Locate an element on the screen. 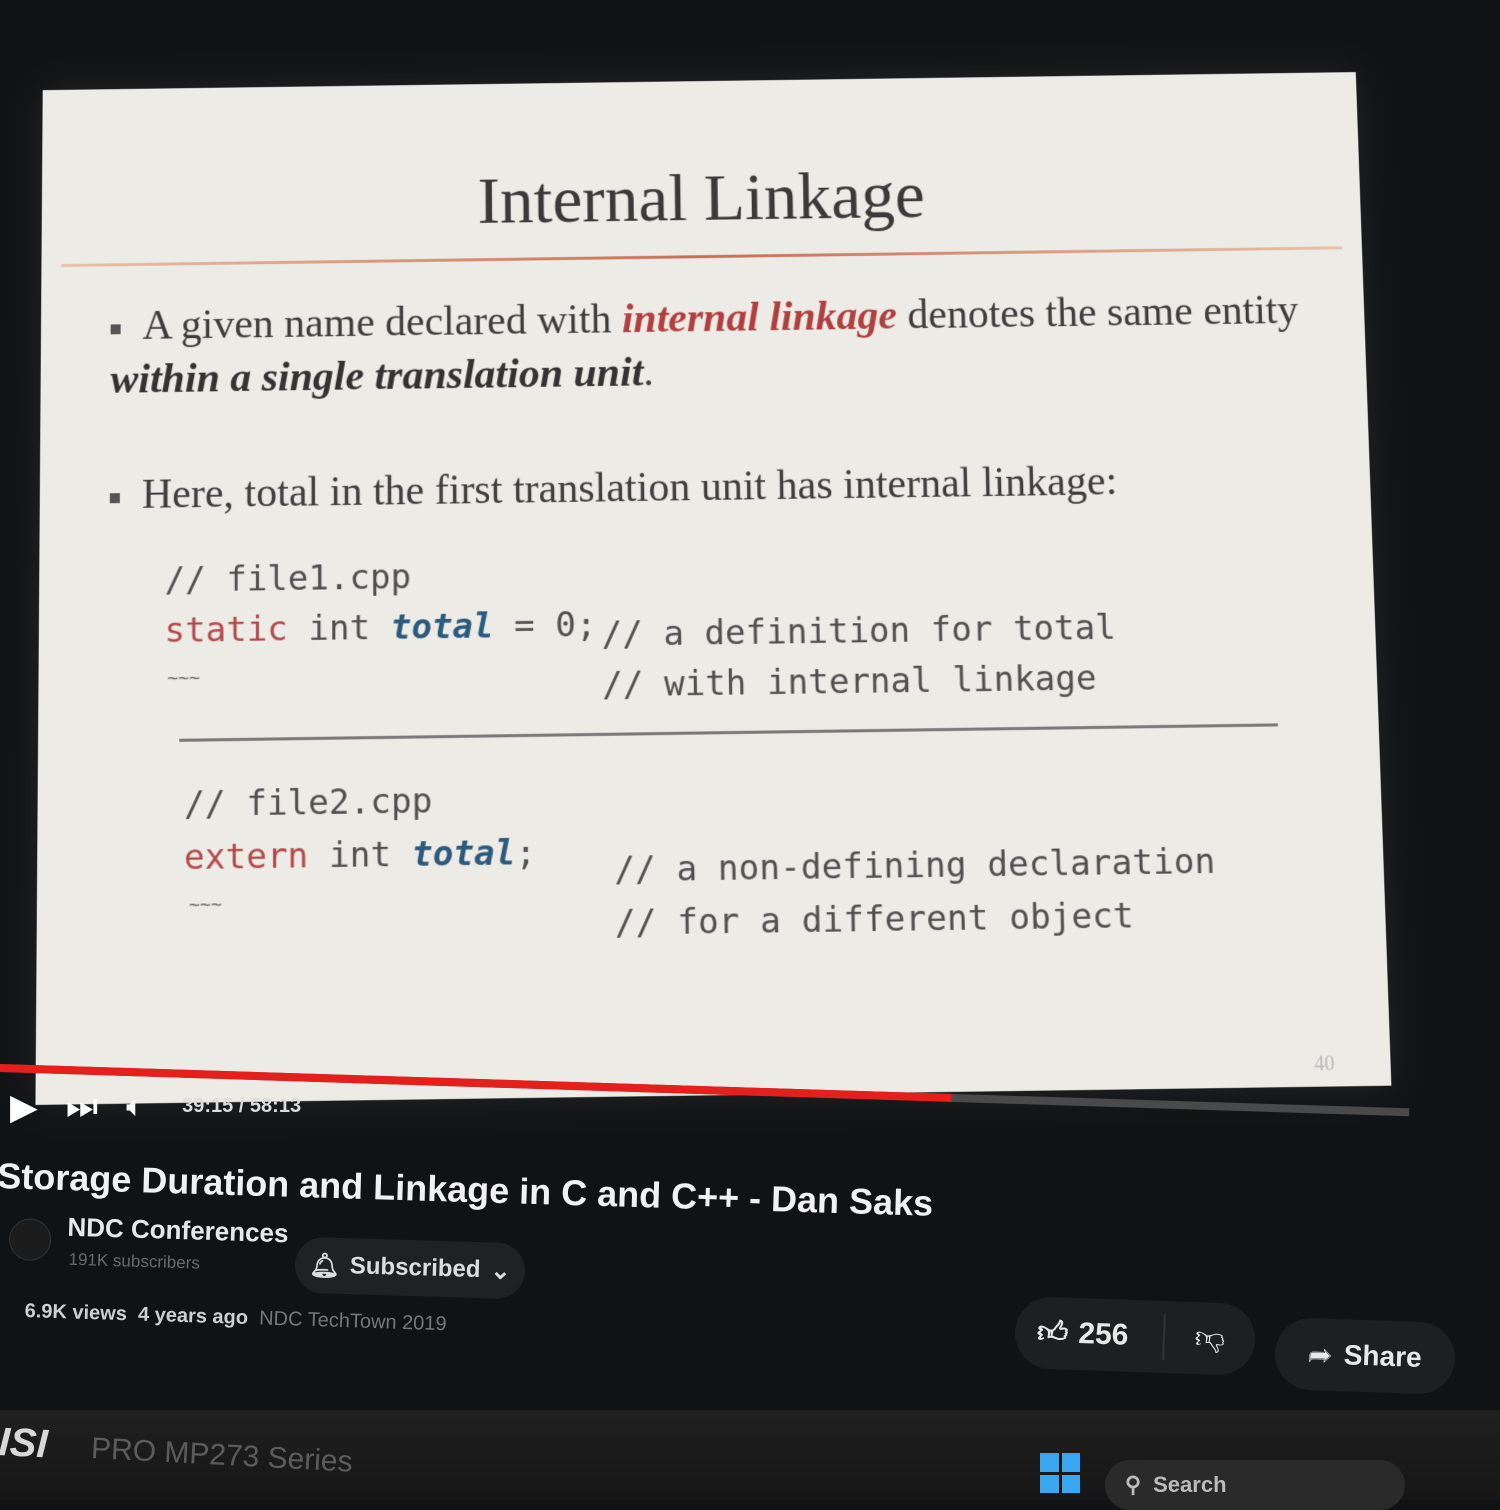 The height and width of the screenshot is (1510, 1500). thumbs-up-icon: 👍︎ is located at coordinates (1052, 1332).